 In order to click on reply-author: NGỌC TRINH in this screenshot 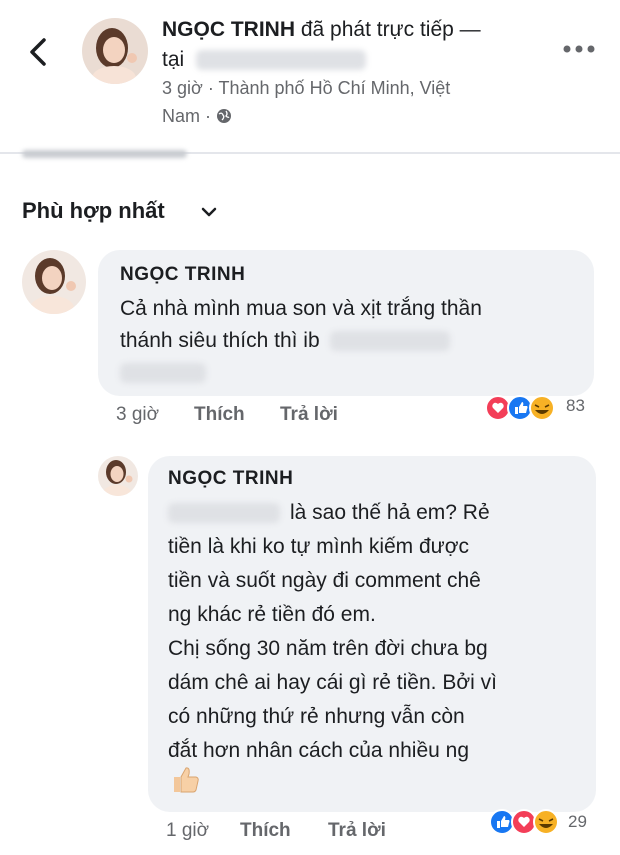, I will do `click(230, 479)`.